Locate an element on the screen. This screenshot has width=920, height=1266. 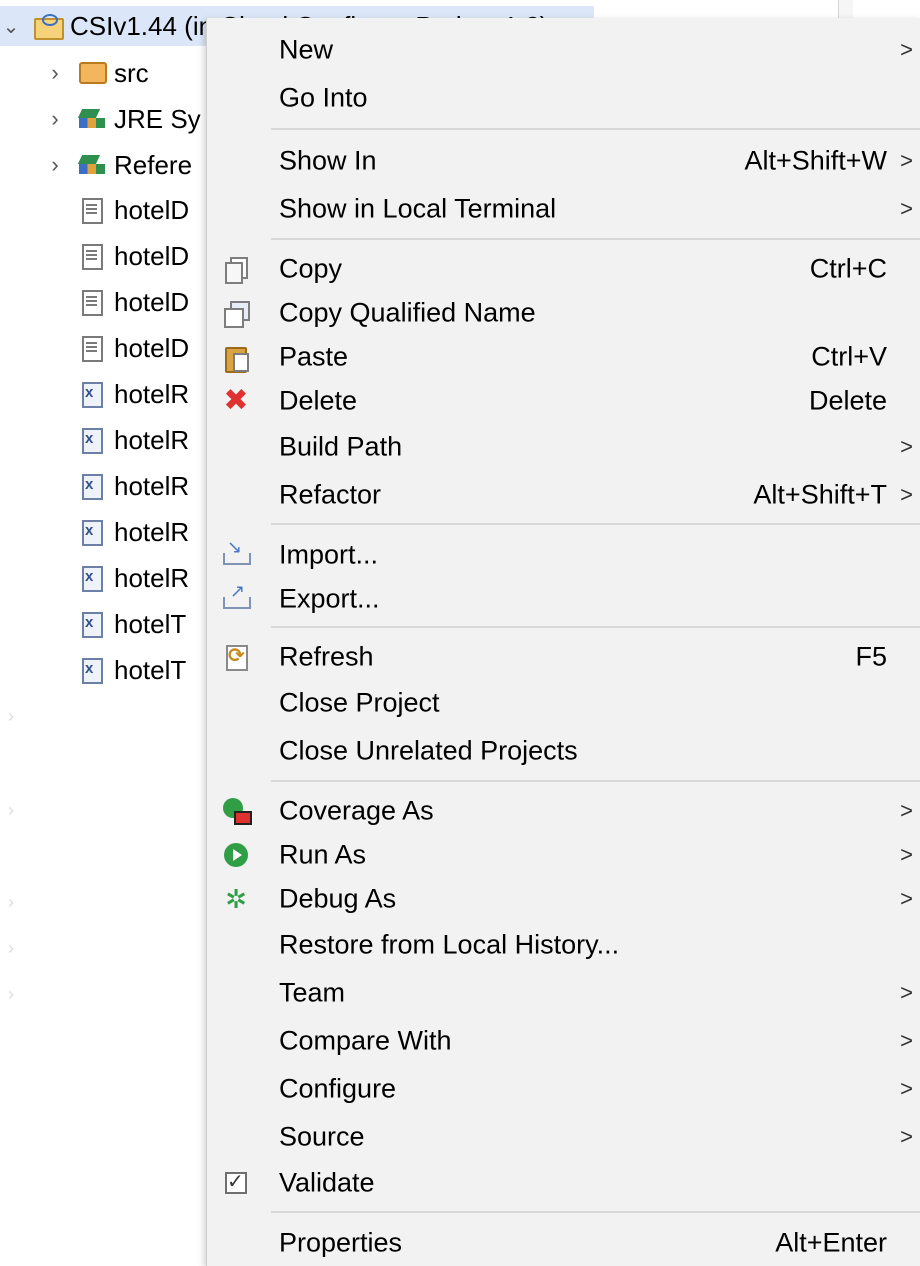
menu-item-properties: Properties Alt+Enter is located at coordinates (563, 1243).